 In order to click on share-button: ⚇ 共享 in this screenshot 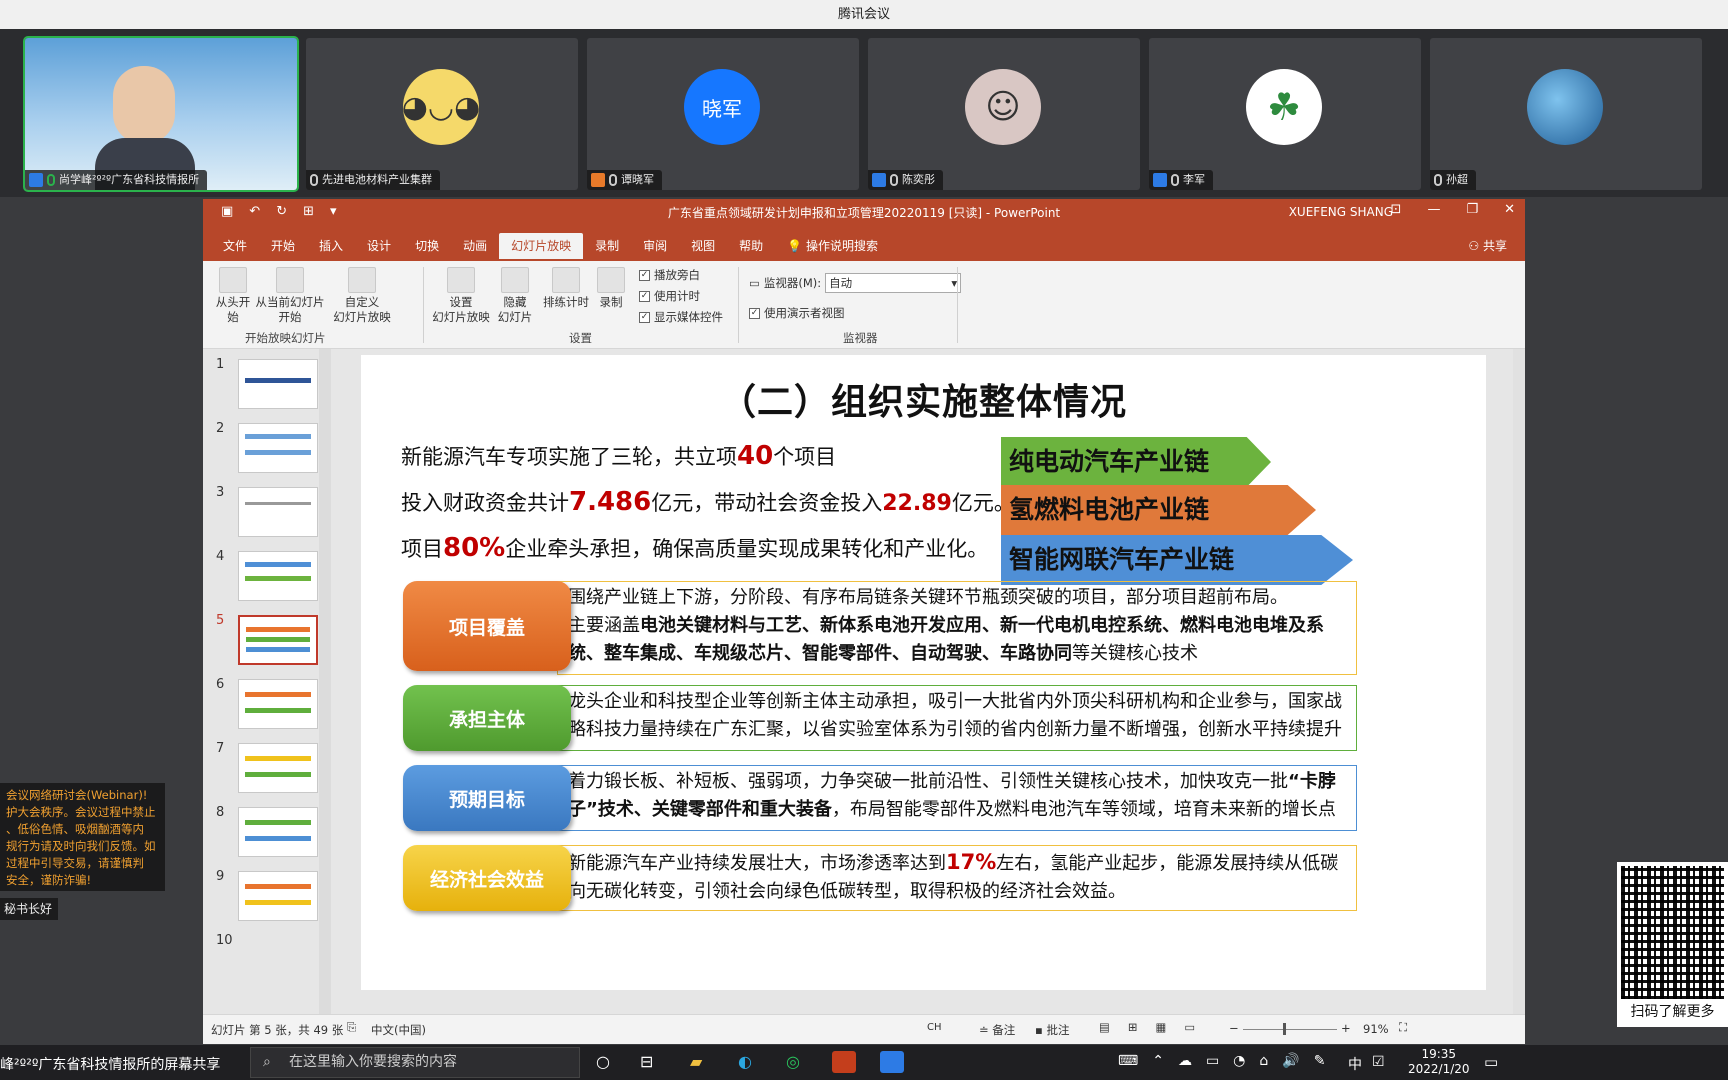, I will do `click(1487, 245)`.